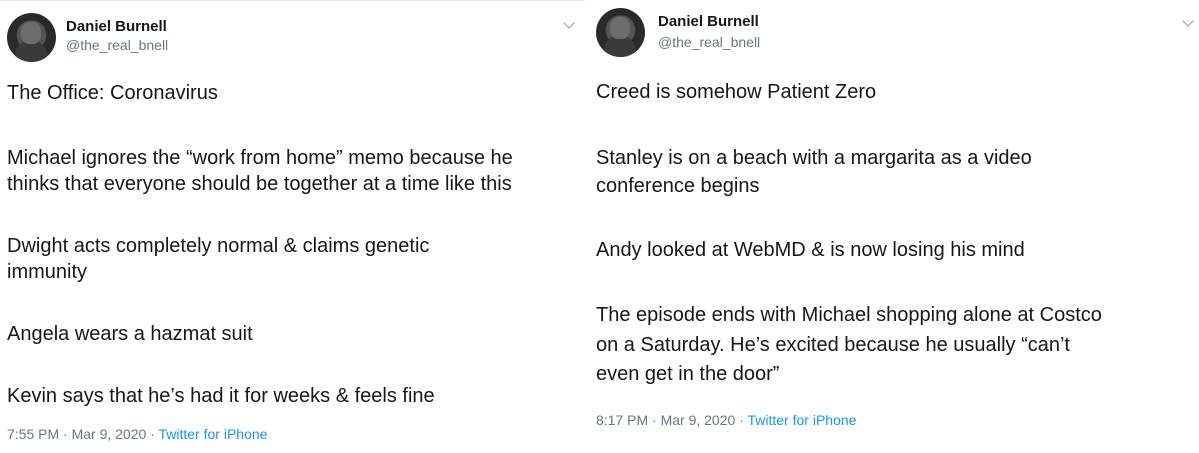 This screenshot has height=453, width=1199. Describe the element at coordinates (130, 334) in the screenshot. I see `tweet-text-line: Angela wears a hazmat suit` at that location.